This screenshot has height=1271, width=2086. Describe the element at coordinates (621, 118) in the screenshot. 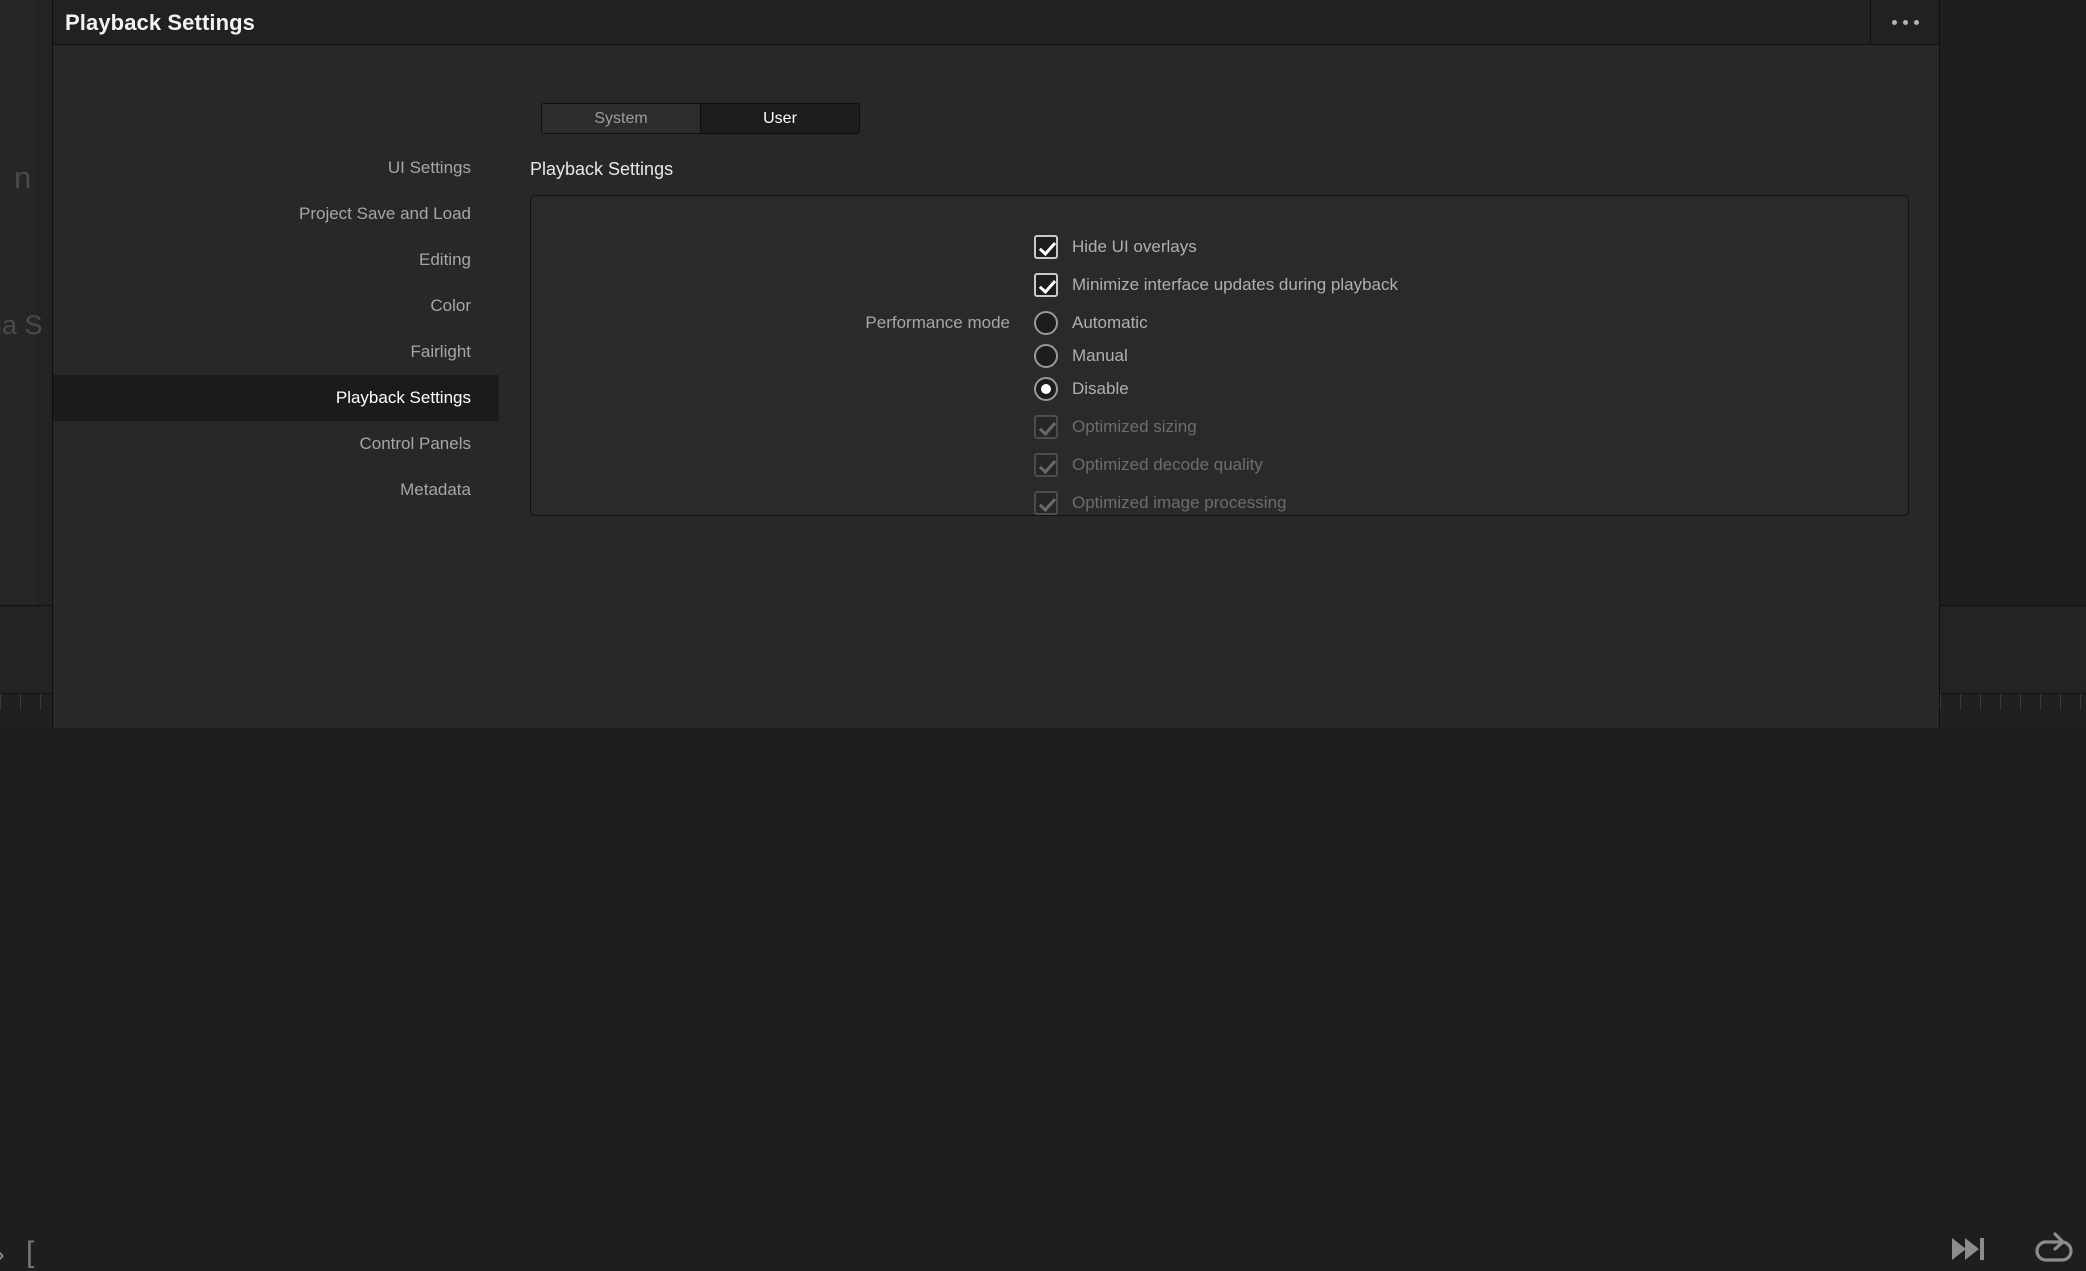

I see `tab-system: System` at that location.